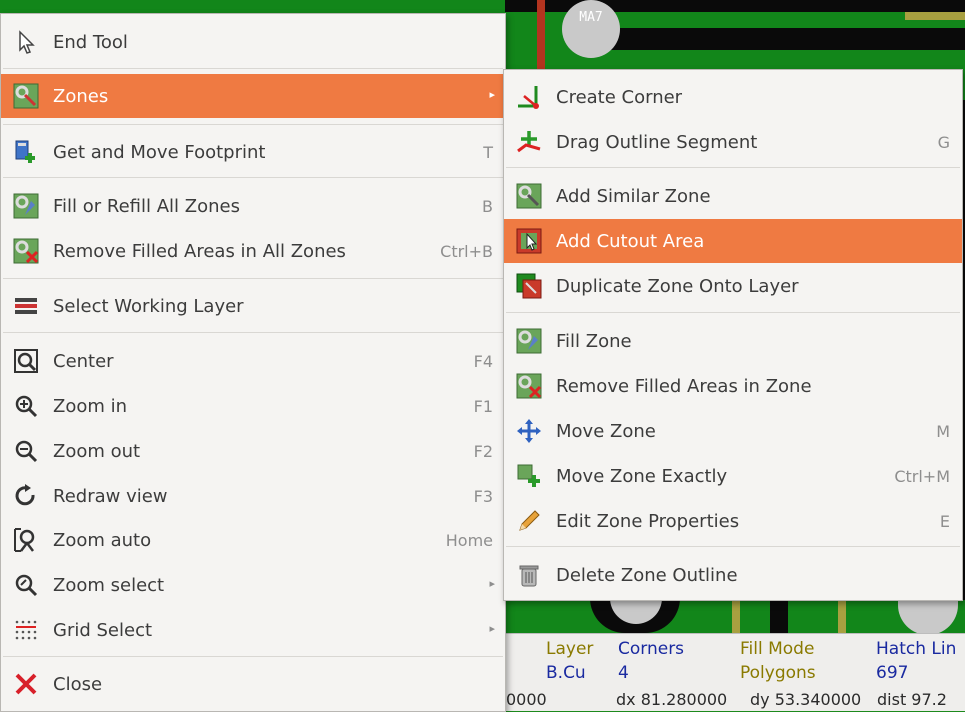 This screenshot has width=965, height=712. Describe the element at coordinates (916, 649) in the screenshot. I see `status-hatch-label: Hatch Lin` at that location.